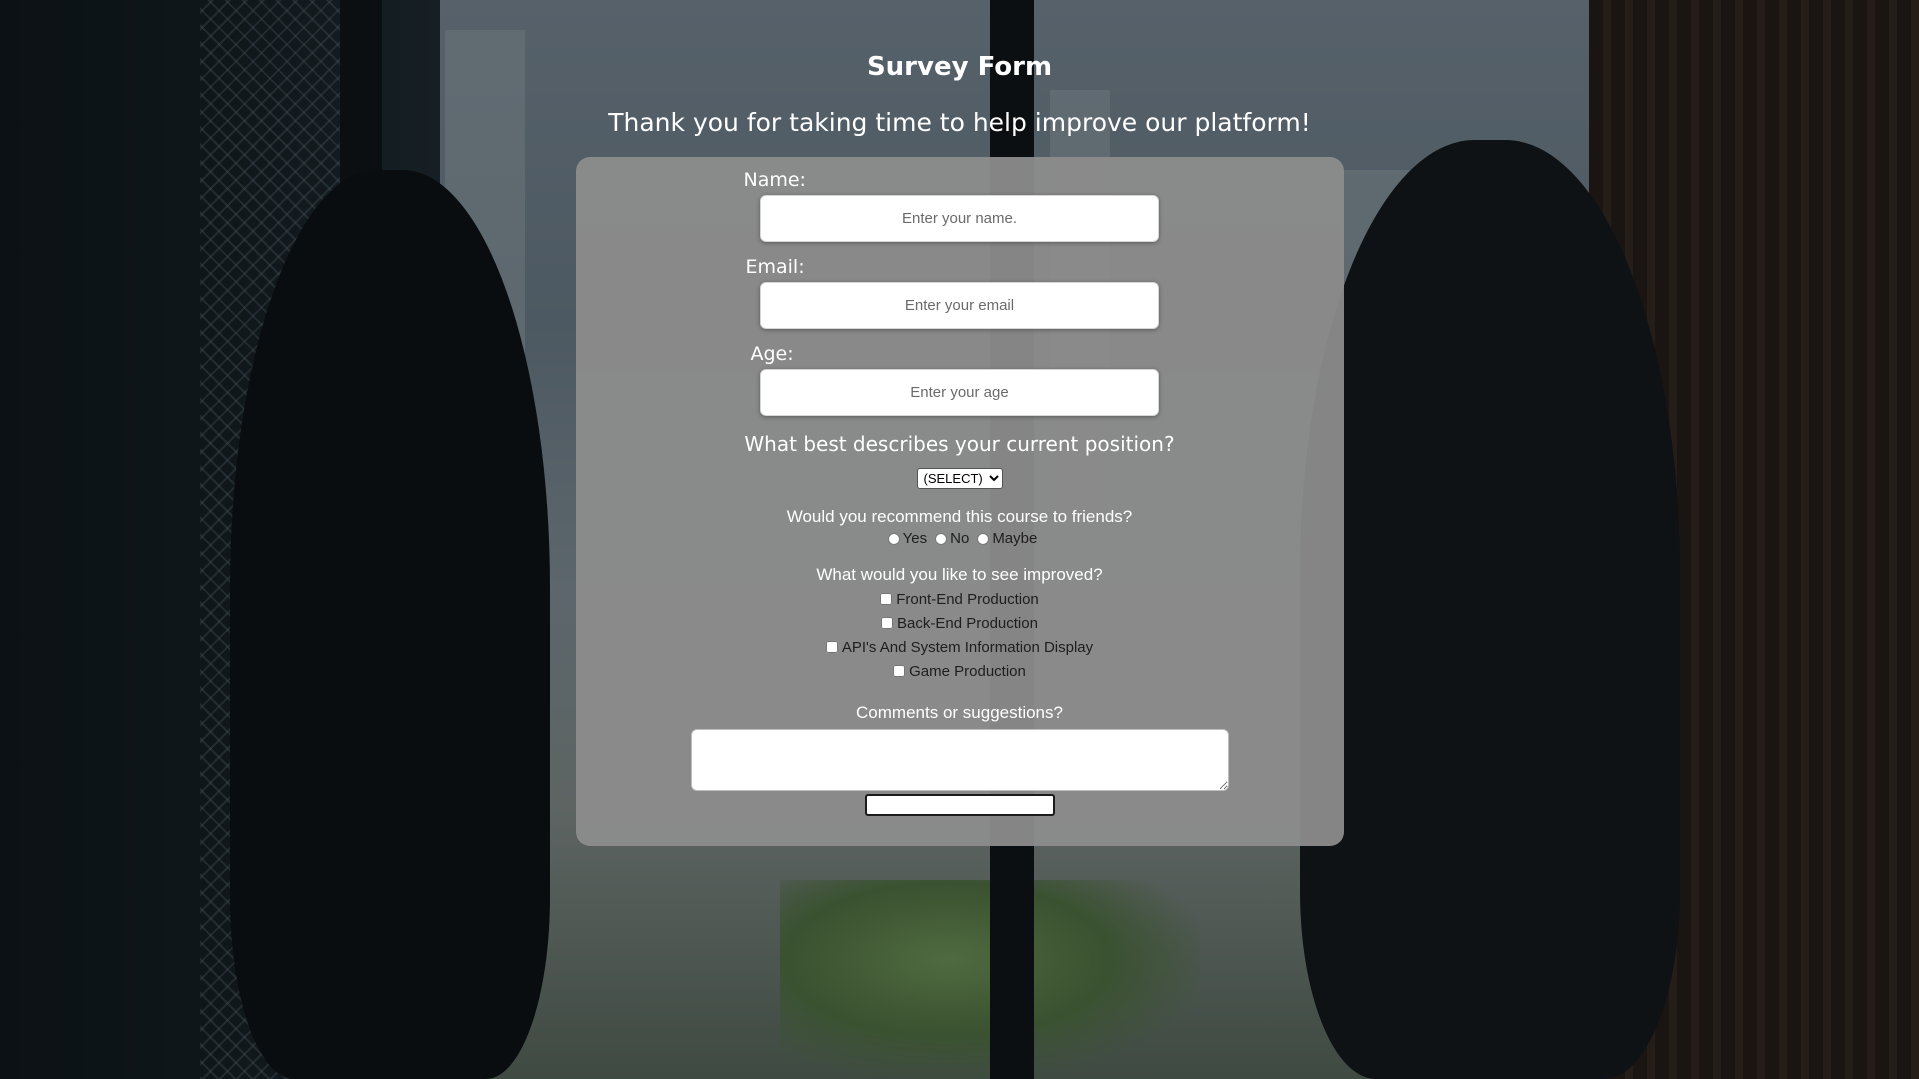  What do you see at coordinates (959, 805) in the screenshot?
I see `submit-button: submit` at bounding box center [959, 805].